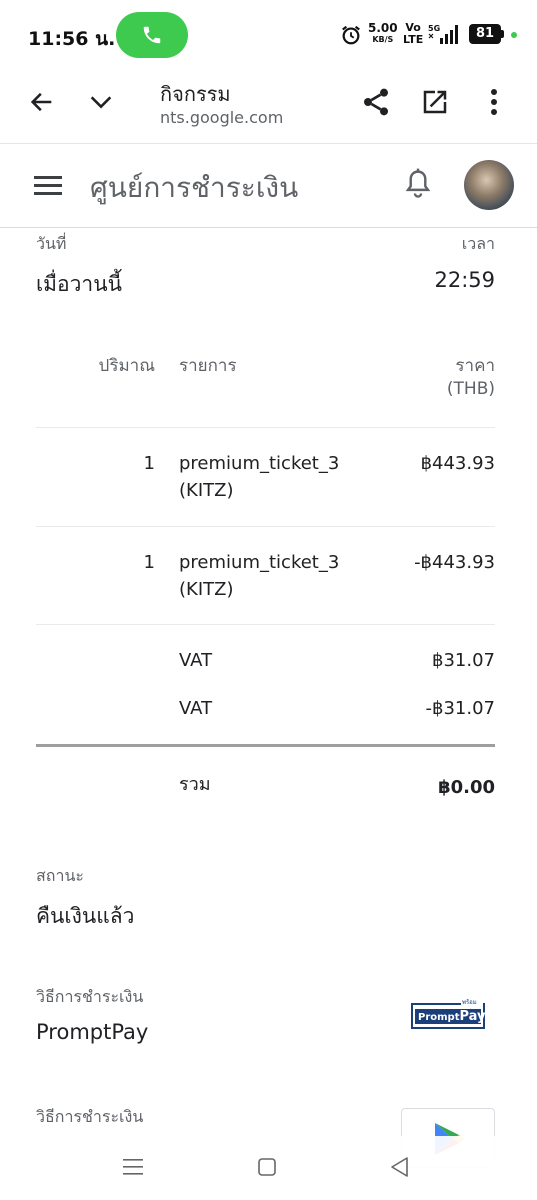 This screenshot has height=1200, width=537. What do you see at coordinates (383, 28) in the screenshot?
I see `speed-value: 5.00` at bounding box center [383, 28].